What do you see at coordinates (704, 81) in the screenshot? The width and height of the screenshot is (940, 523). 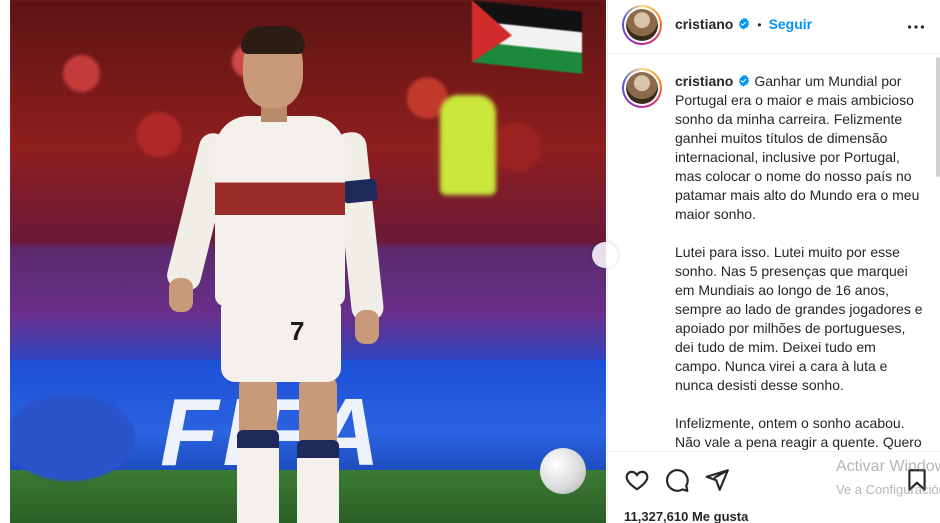 I see `caption-username: cristiano` at bounding box center [704, 81].